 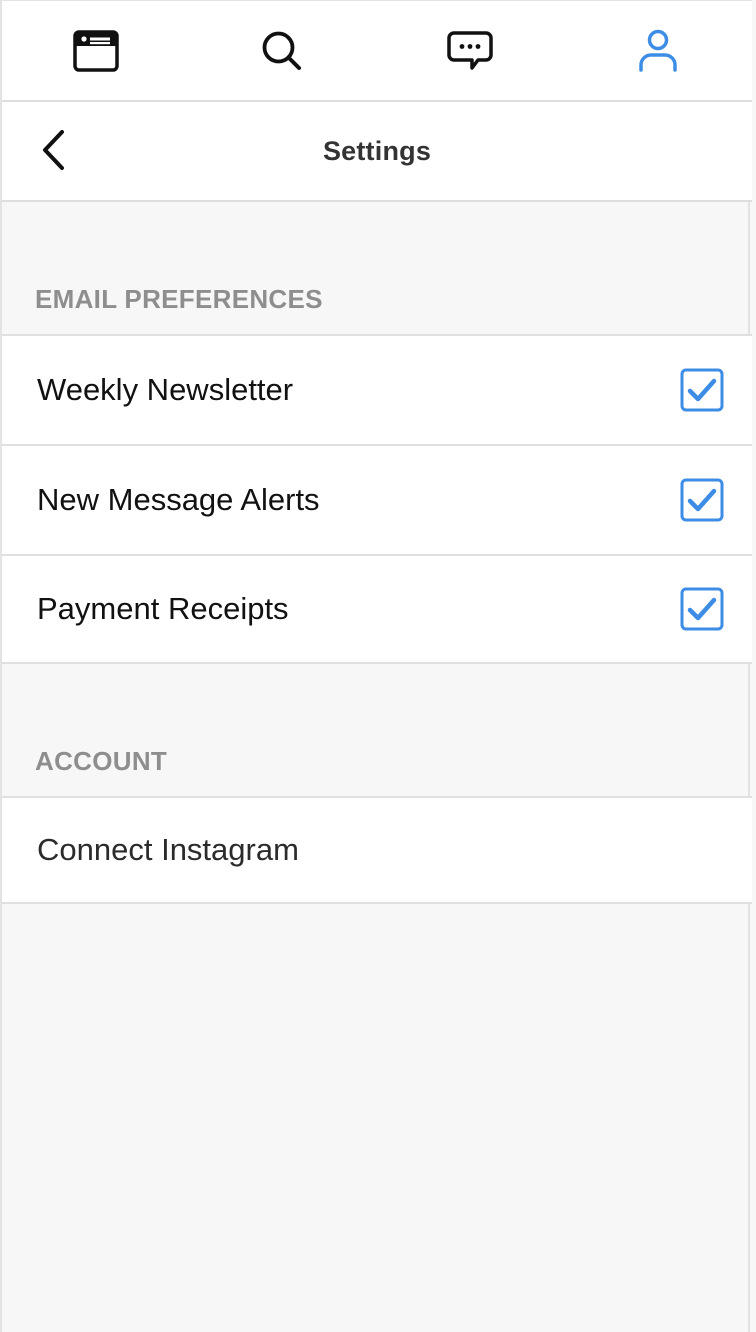 What do you see at coordinates (163, 608) in the screenshot?
I see `list-item-label: Payment Receipts` at bounding box center [163, 608].